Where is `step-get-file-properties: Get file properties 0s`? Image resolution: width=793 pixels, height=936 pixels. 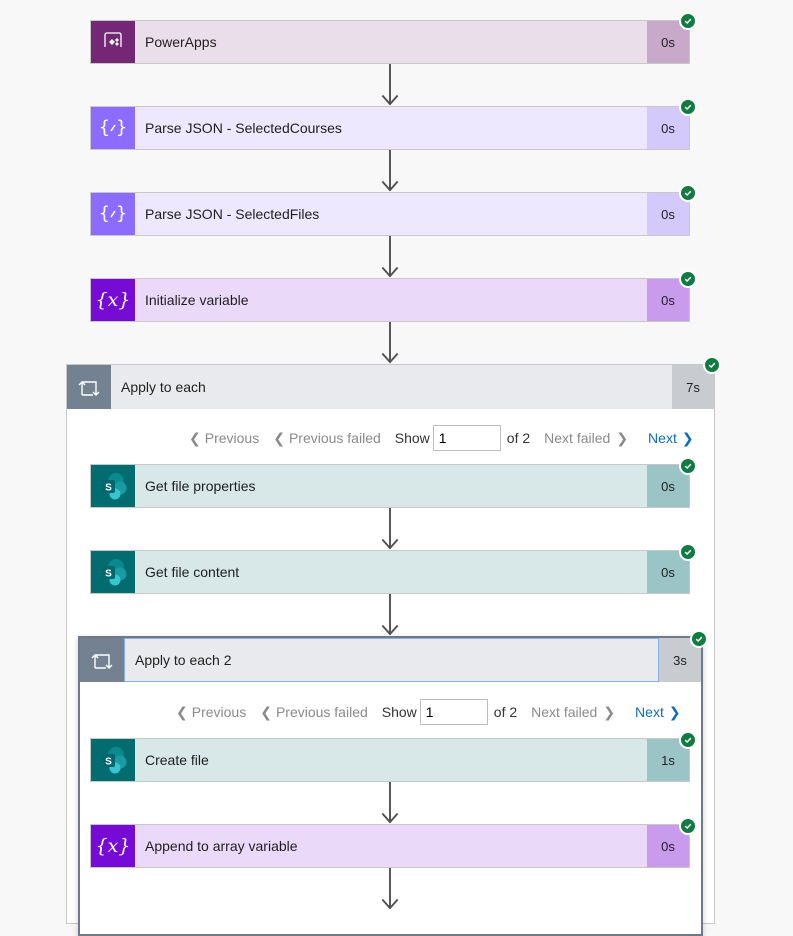
step-get-file-properties: Get file properties 0s is located at coordinates (390, 486).